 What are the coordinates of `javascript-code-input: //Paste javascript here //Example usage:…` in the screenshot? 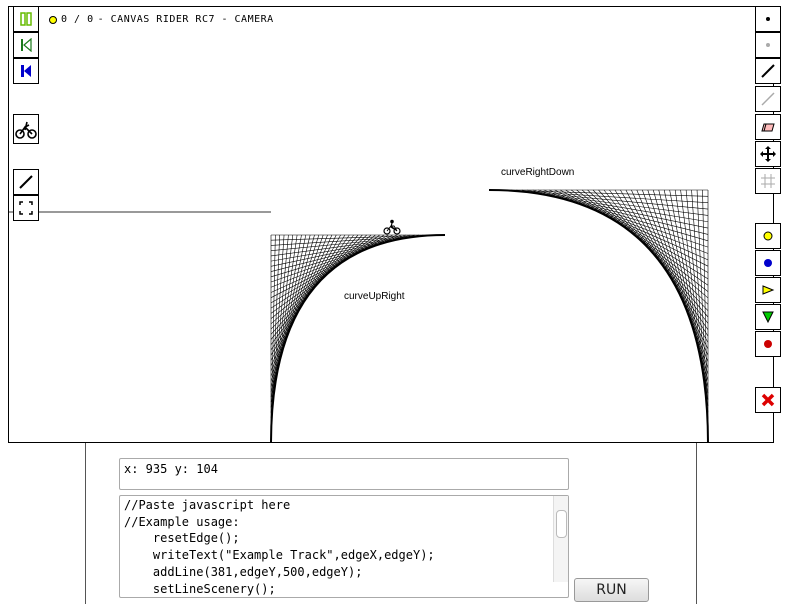 It's located at (344, 546).